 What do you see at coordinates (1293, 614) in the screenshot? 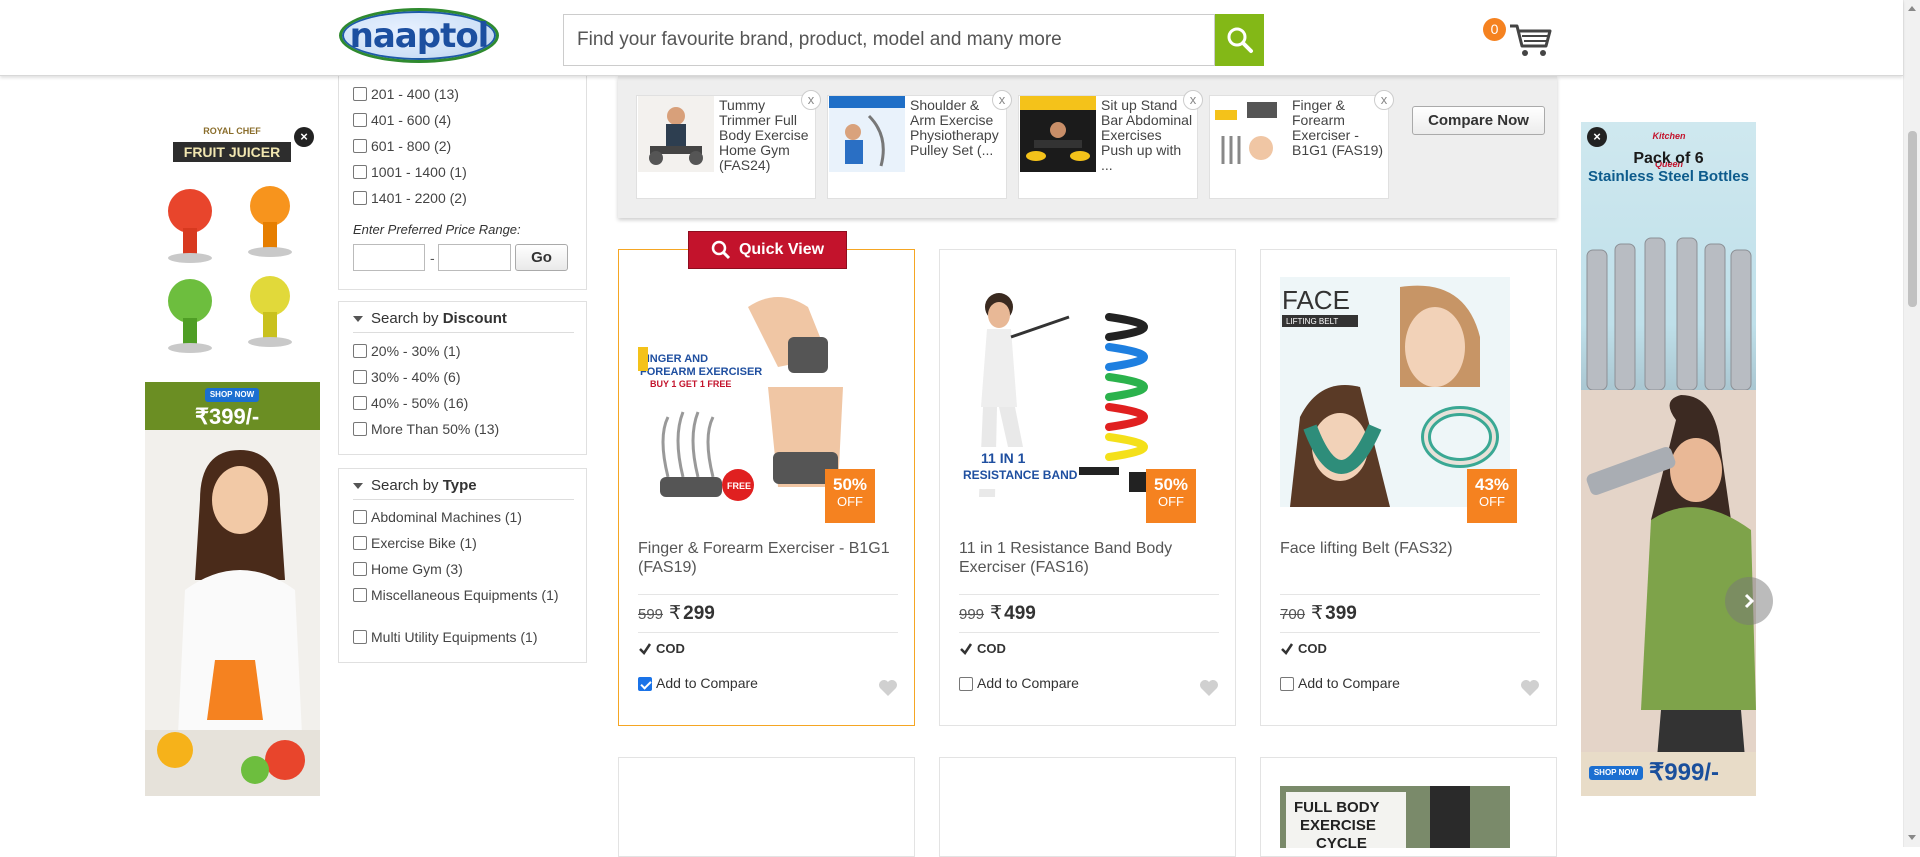
I see `product-mrp: 700` at bounding box center [1293, 614].